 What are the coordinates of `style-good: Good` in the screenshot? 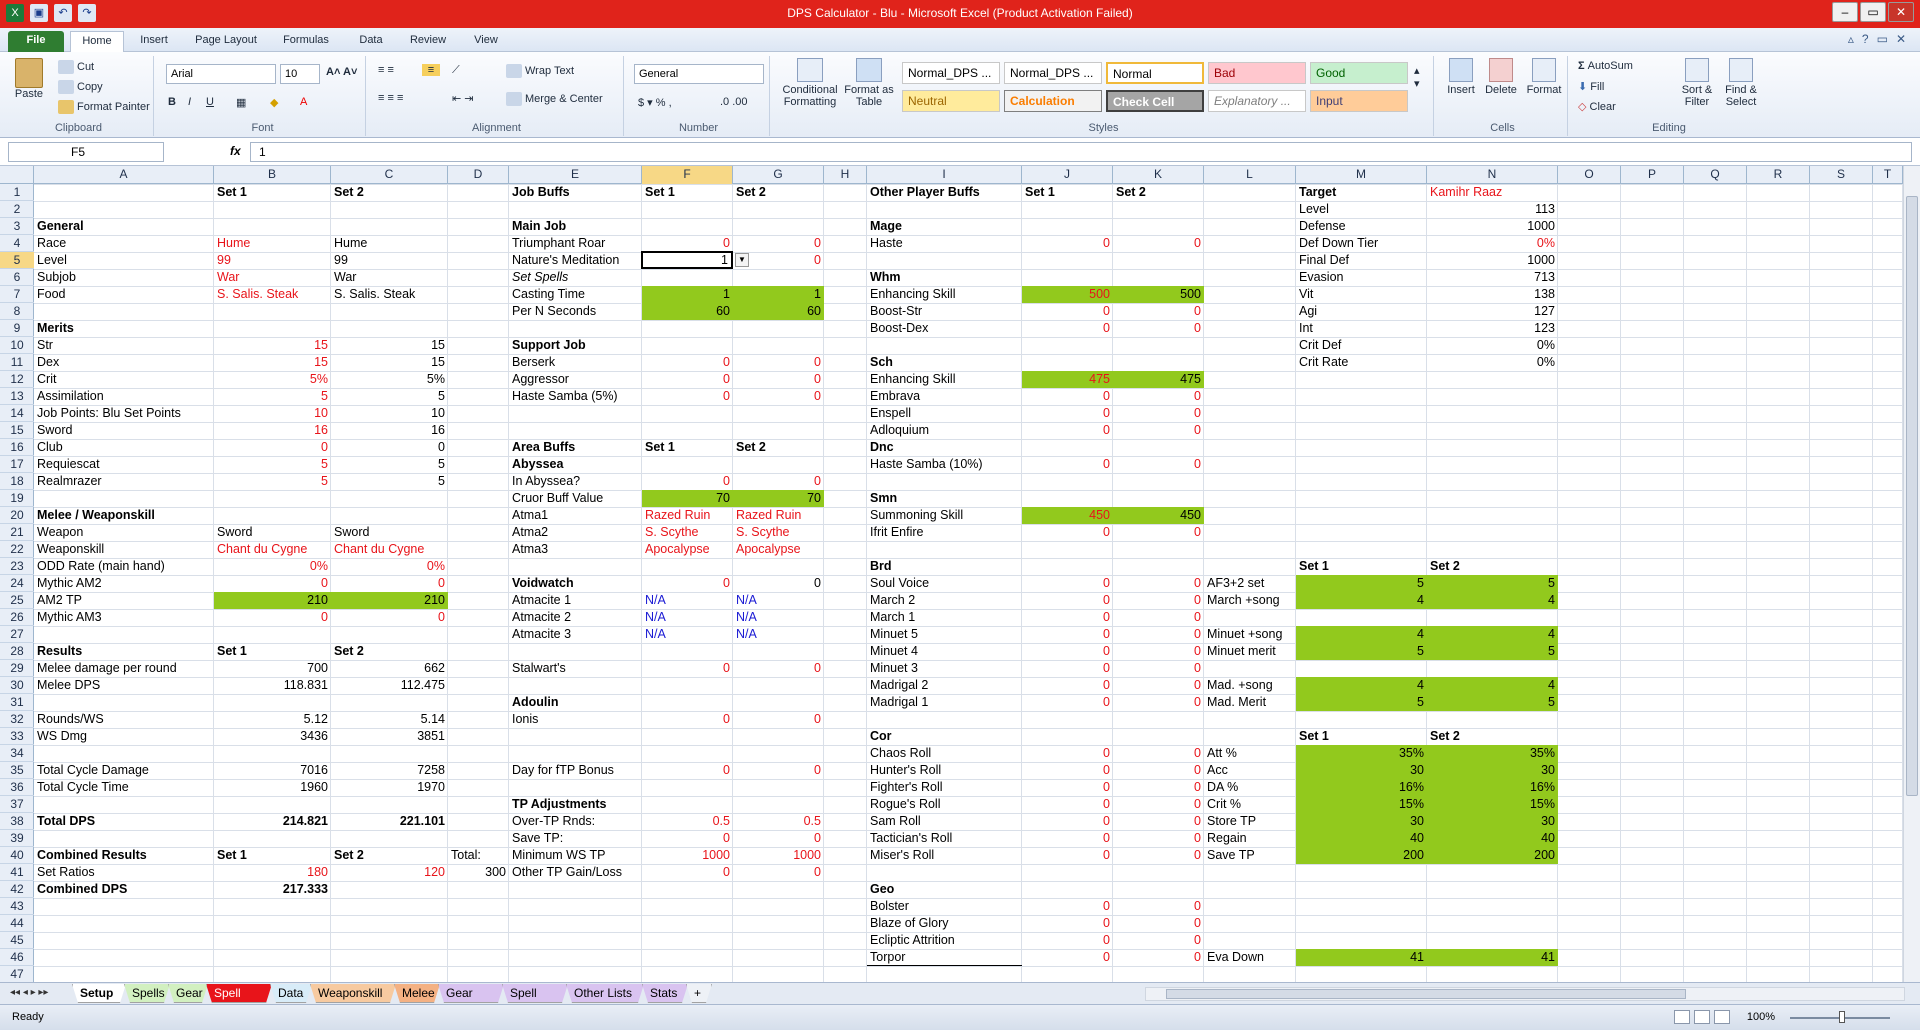 It's located at (1359, 73).